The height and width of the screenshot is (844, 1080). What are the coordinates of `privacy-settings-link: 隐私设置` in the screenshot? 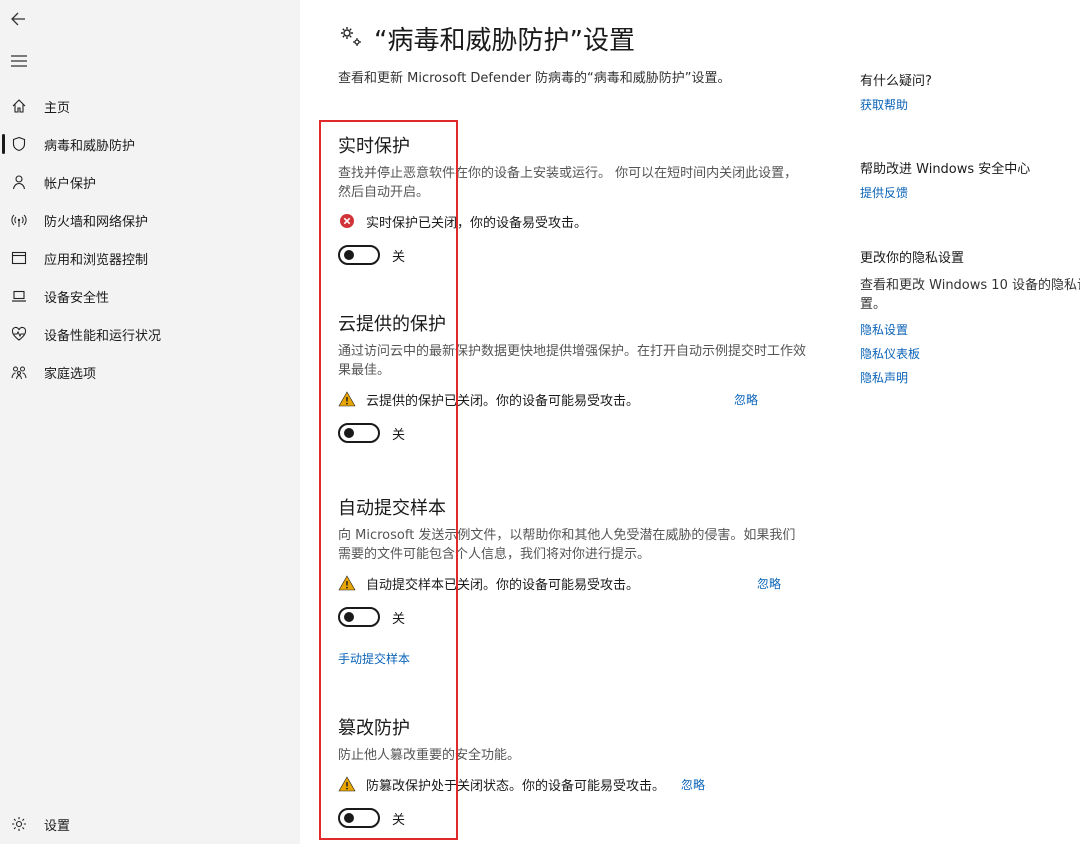 It's located at (970, 329).